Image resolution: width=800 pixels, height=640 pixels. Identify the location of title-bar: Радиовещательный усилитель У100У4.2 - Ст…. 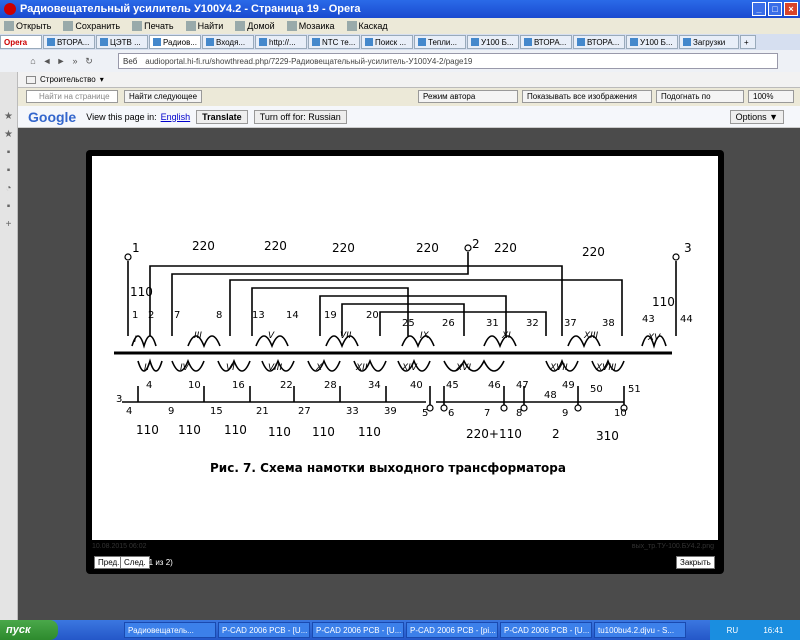
(400, 9).